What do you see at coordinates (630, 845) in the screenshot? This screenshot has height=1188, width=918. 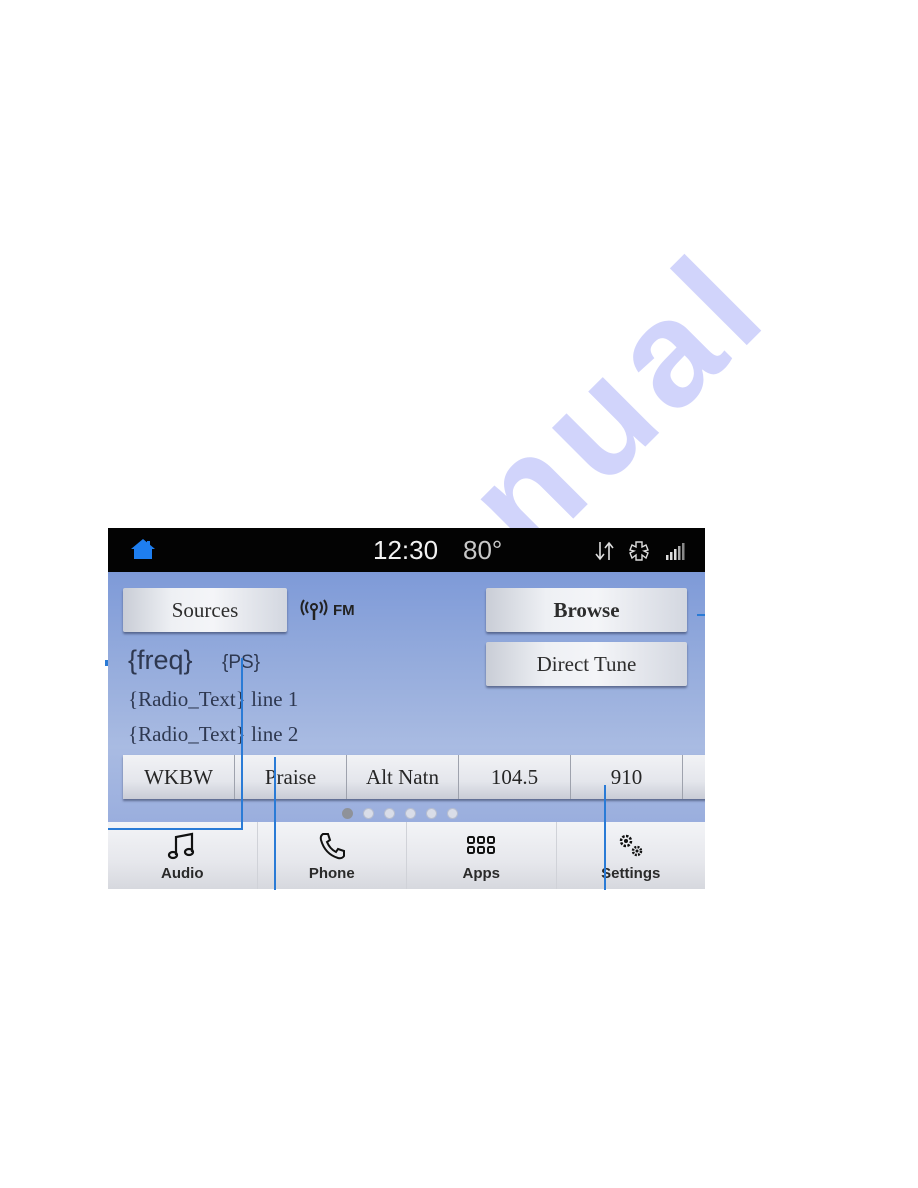 I see `gears-icon` at bounding box center [630, 845].